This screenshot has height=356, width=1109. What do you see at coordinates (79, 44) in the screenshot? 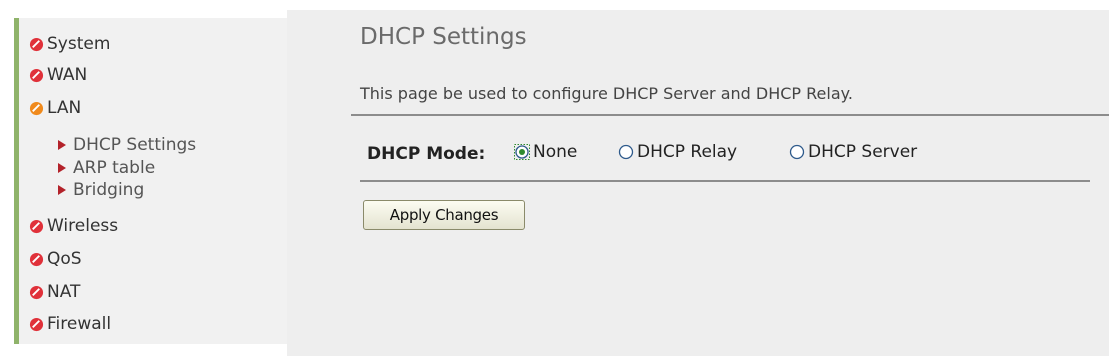
I see `sidebar-item-label: System` at bounding box center [79, 44].